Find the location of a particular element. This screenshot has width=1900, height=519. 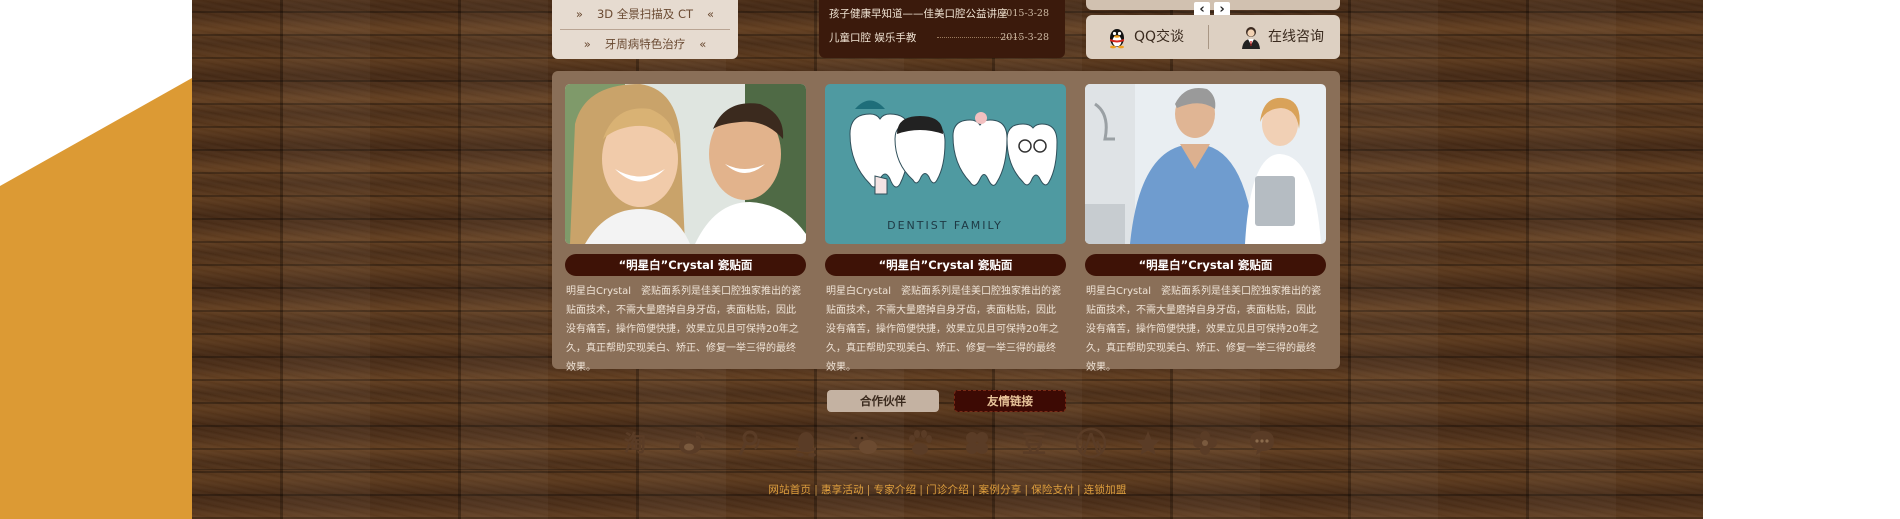

footer-link-insurance: 保险支付 is located at coordinates (1052, 490).